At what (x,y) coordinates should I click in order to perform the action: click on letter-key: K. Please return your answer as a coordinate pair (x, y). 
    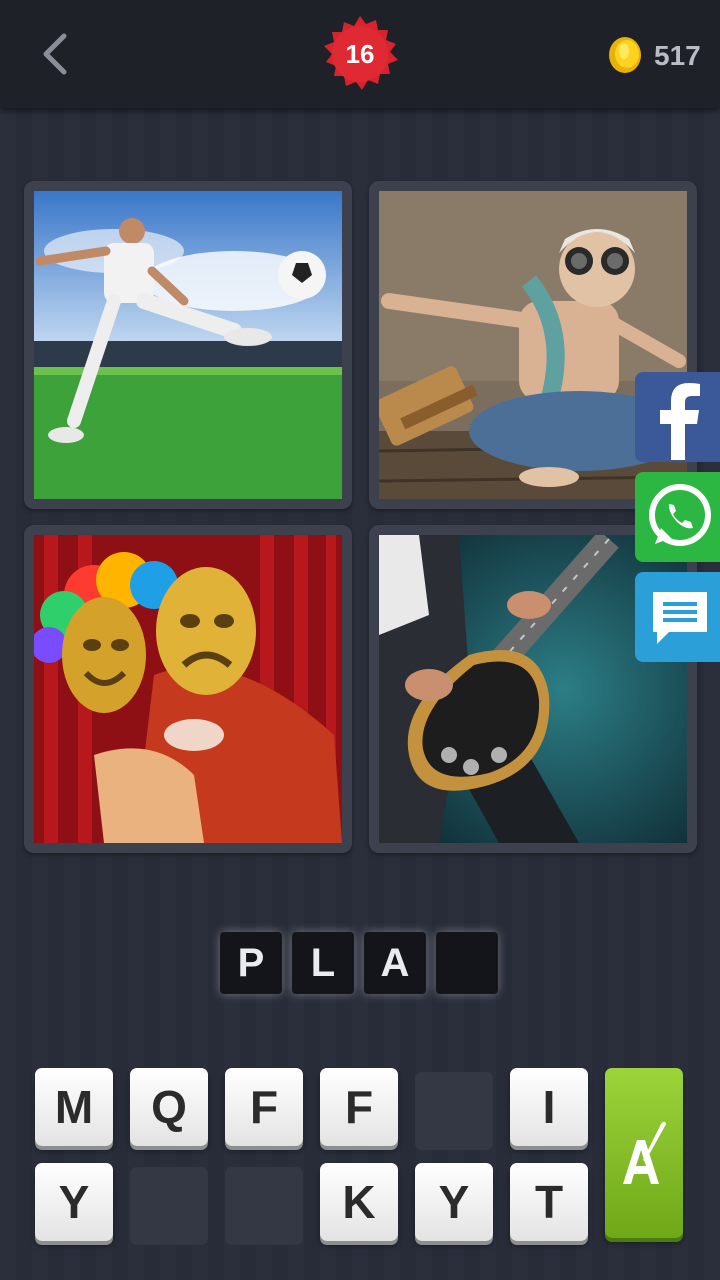
    Looking at the image, I should click on (359, 1202).